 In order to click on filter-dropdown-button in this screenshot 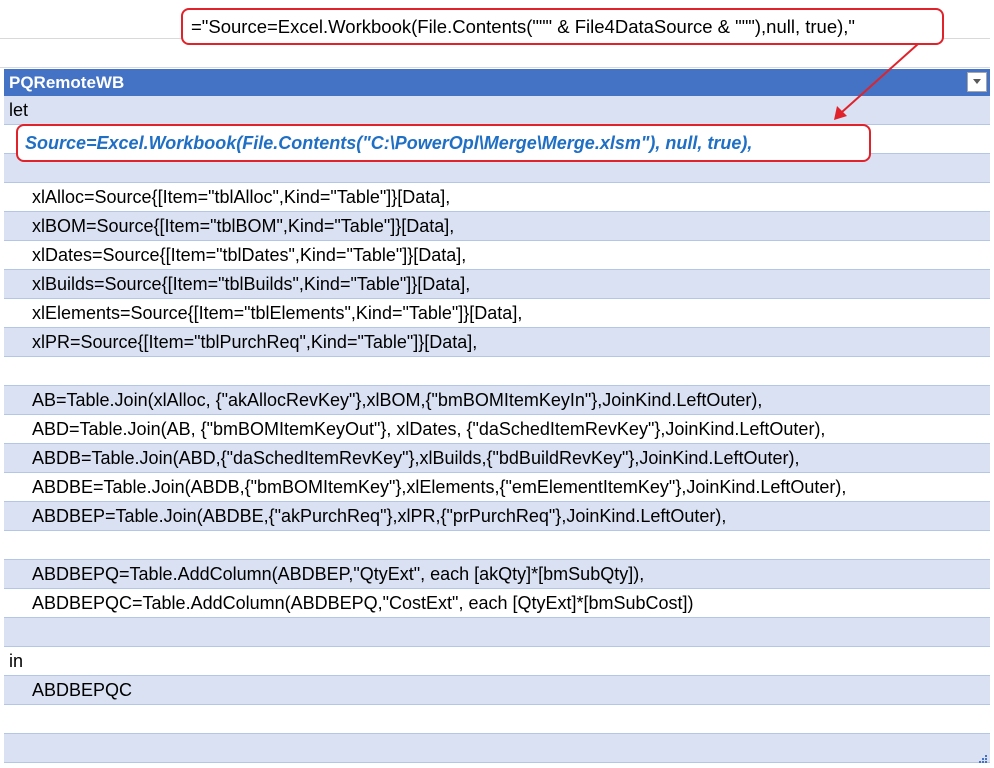, I will do `click(977, 82)`.